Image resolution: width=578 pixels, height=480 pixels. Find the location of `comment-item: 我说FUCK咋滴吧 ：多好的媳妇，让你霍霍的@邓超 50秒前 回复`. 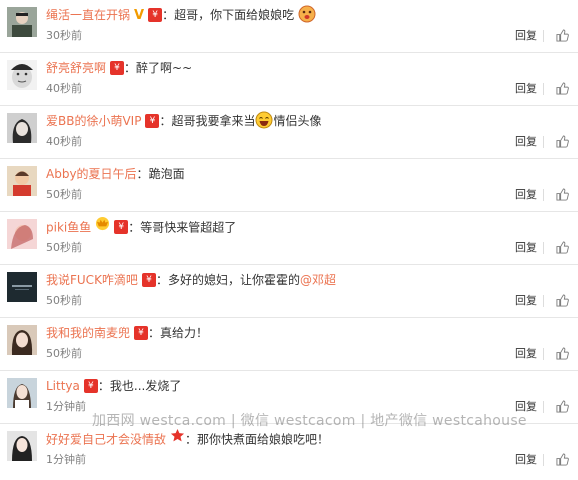

comment-item: 我说FUCK咋滴吧 ：多好的媳妇，让你霍霍的@邓超 50秒前 回复 is located at coordinates (289, 291).